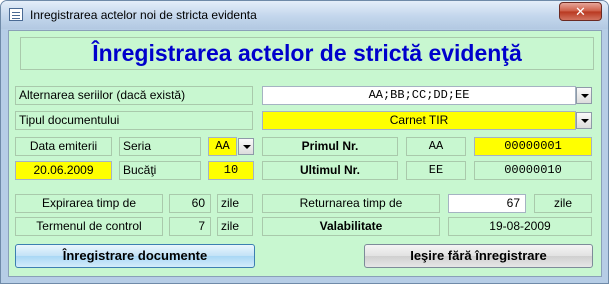 This screenshot has width=609, height=284. What do you see at coordinates (160, 170) in the screenshot?
I see `pieces-label: Bucăţi` at bounding box center [160, 170].